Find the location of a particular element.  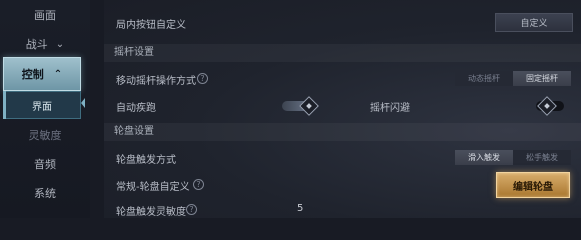

sidebar-item-label: 音频 is located at coordinates (45, 164).